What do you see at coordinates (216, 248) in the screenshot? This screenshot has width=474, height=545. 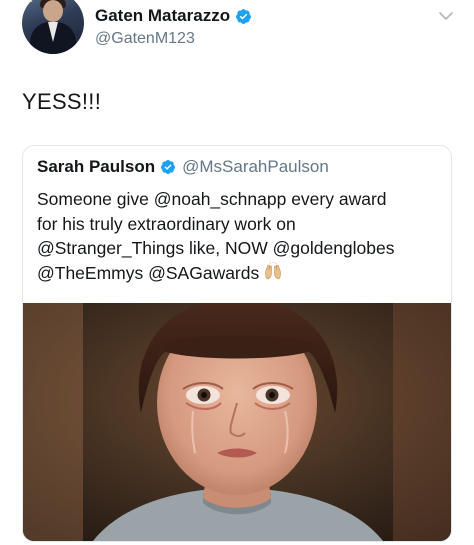 I see `quoted-text-line: @Stranger_Things like, NOW @goldenglobes` at bounding box center [216, 248].